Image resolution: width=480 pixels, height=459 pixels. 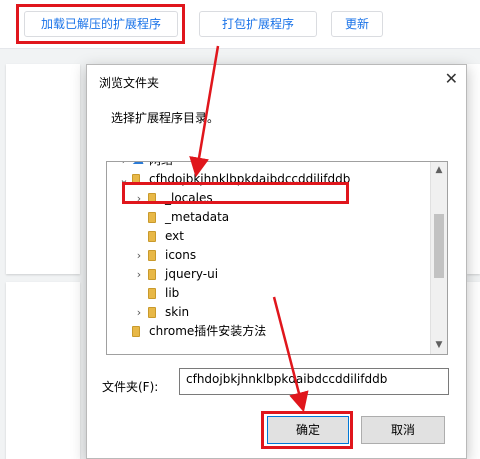 What do you see at coordinates (204, 111) in the screenshot?
I see `arrow-to-folder` at bounding box center [204, 111].